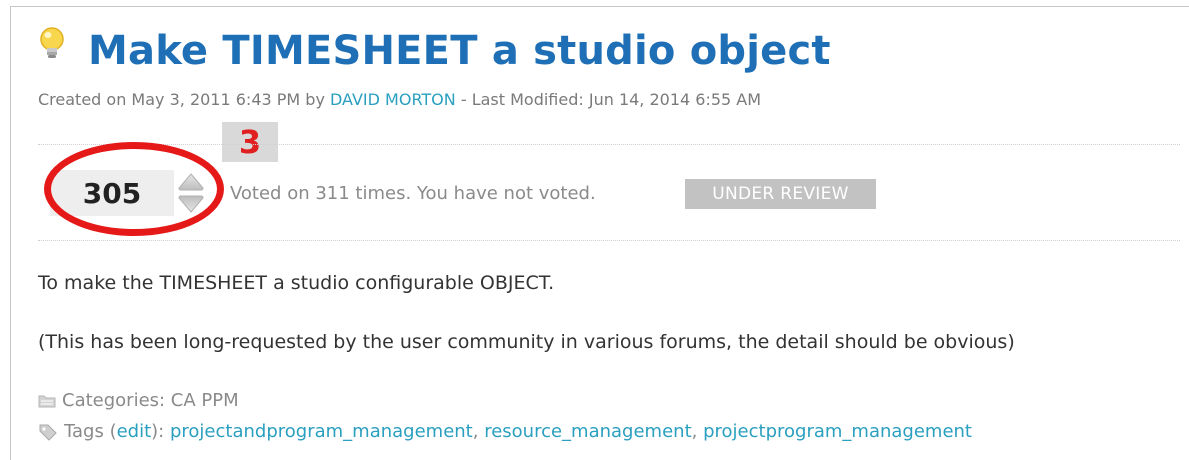  I want to click on modified-date: - Last Modified: Jun 14, 2014 6:55 AM, so click(611, 99).